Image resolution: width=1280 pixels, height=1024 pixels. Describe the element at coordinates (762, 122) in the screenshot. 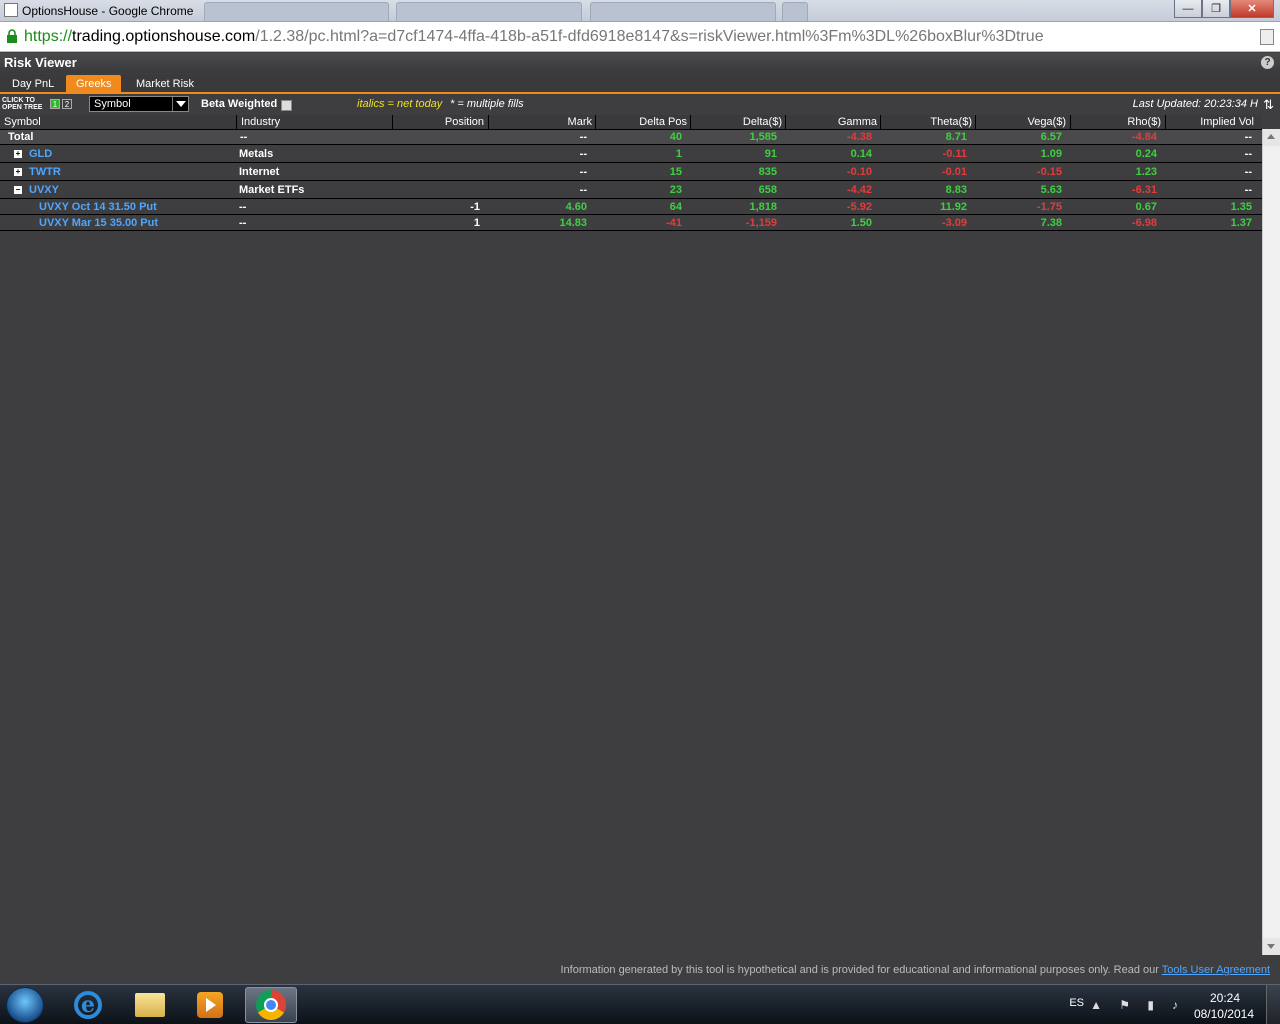

I see `col-delta-usd: Delta($)` at that location.